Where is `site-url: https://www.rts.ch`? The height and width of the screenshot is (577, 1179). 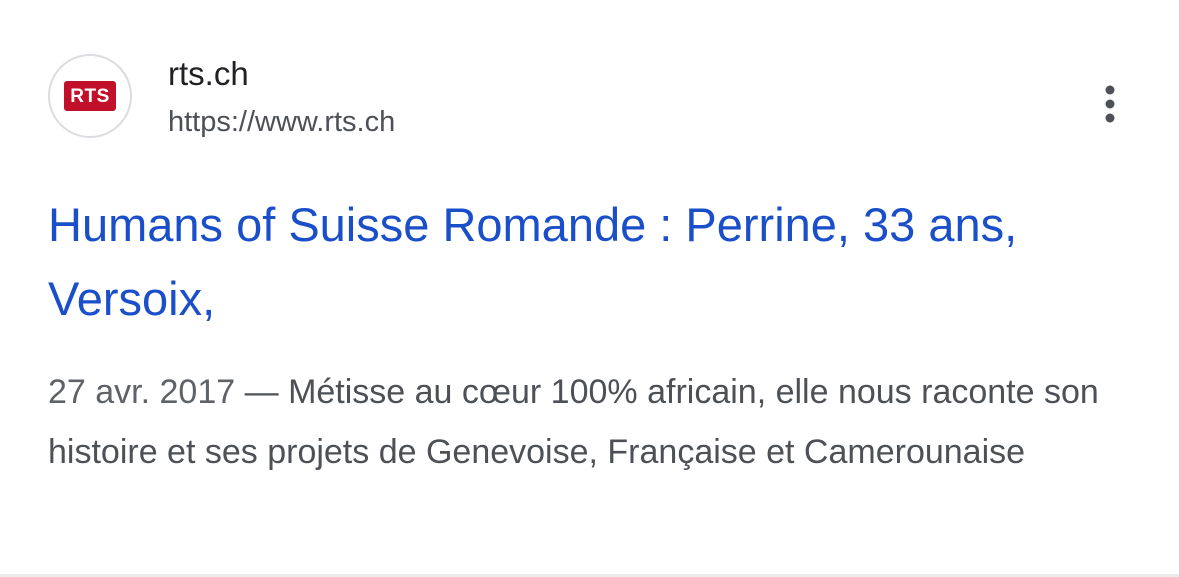
site-url: https://www.rts.ch is located at coordinates (281, 122).